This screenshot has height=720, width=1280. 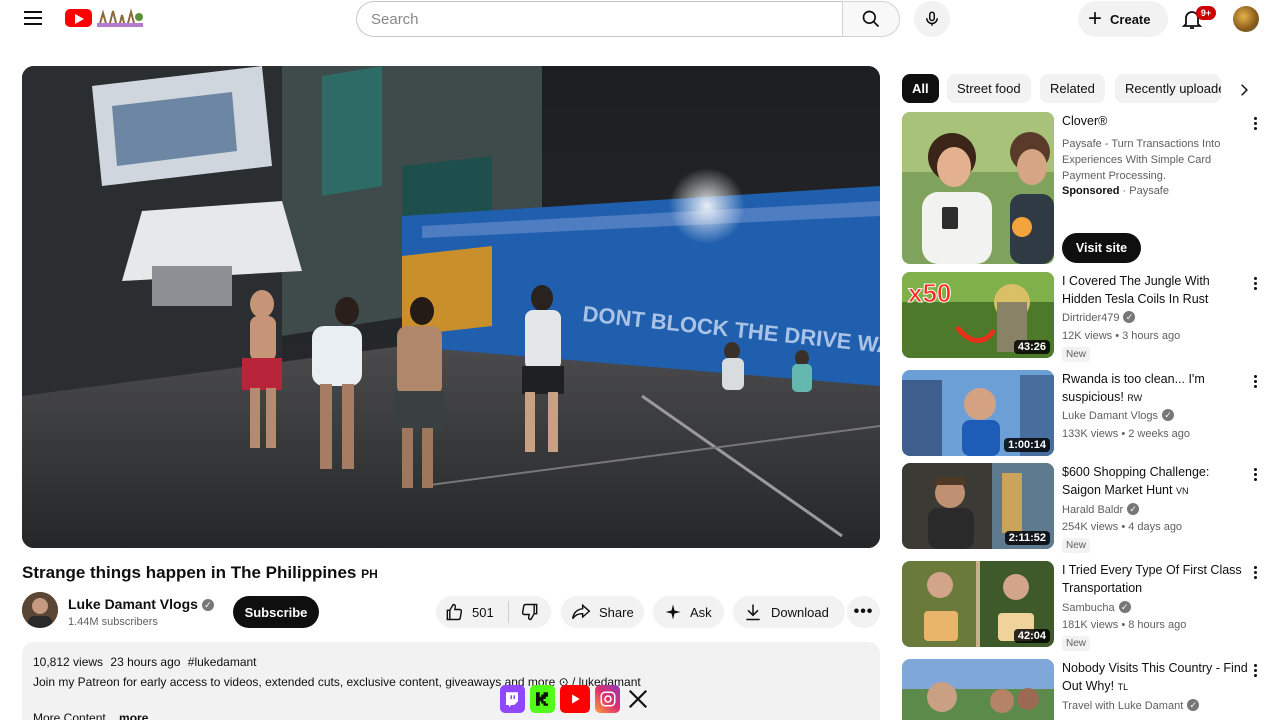 I want to click on mic-icon, so click(x=932, y=18).